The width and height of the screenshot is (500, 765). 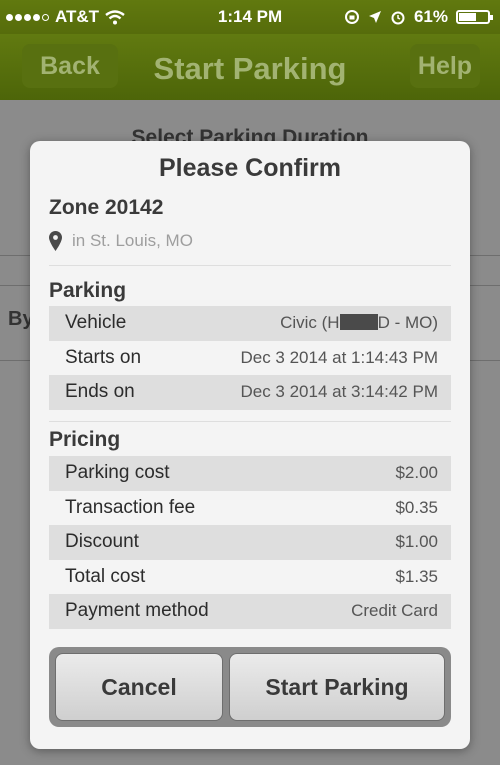 What do you see at coordinates (55, 241) in the screenshot?
I see `map-pin-icon` at bounding box center [55, 241].